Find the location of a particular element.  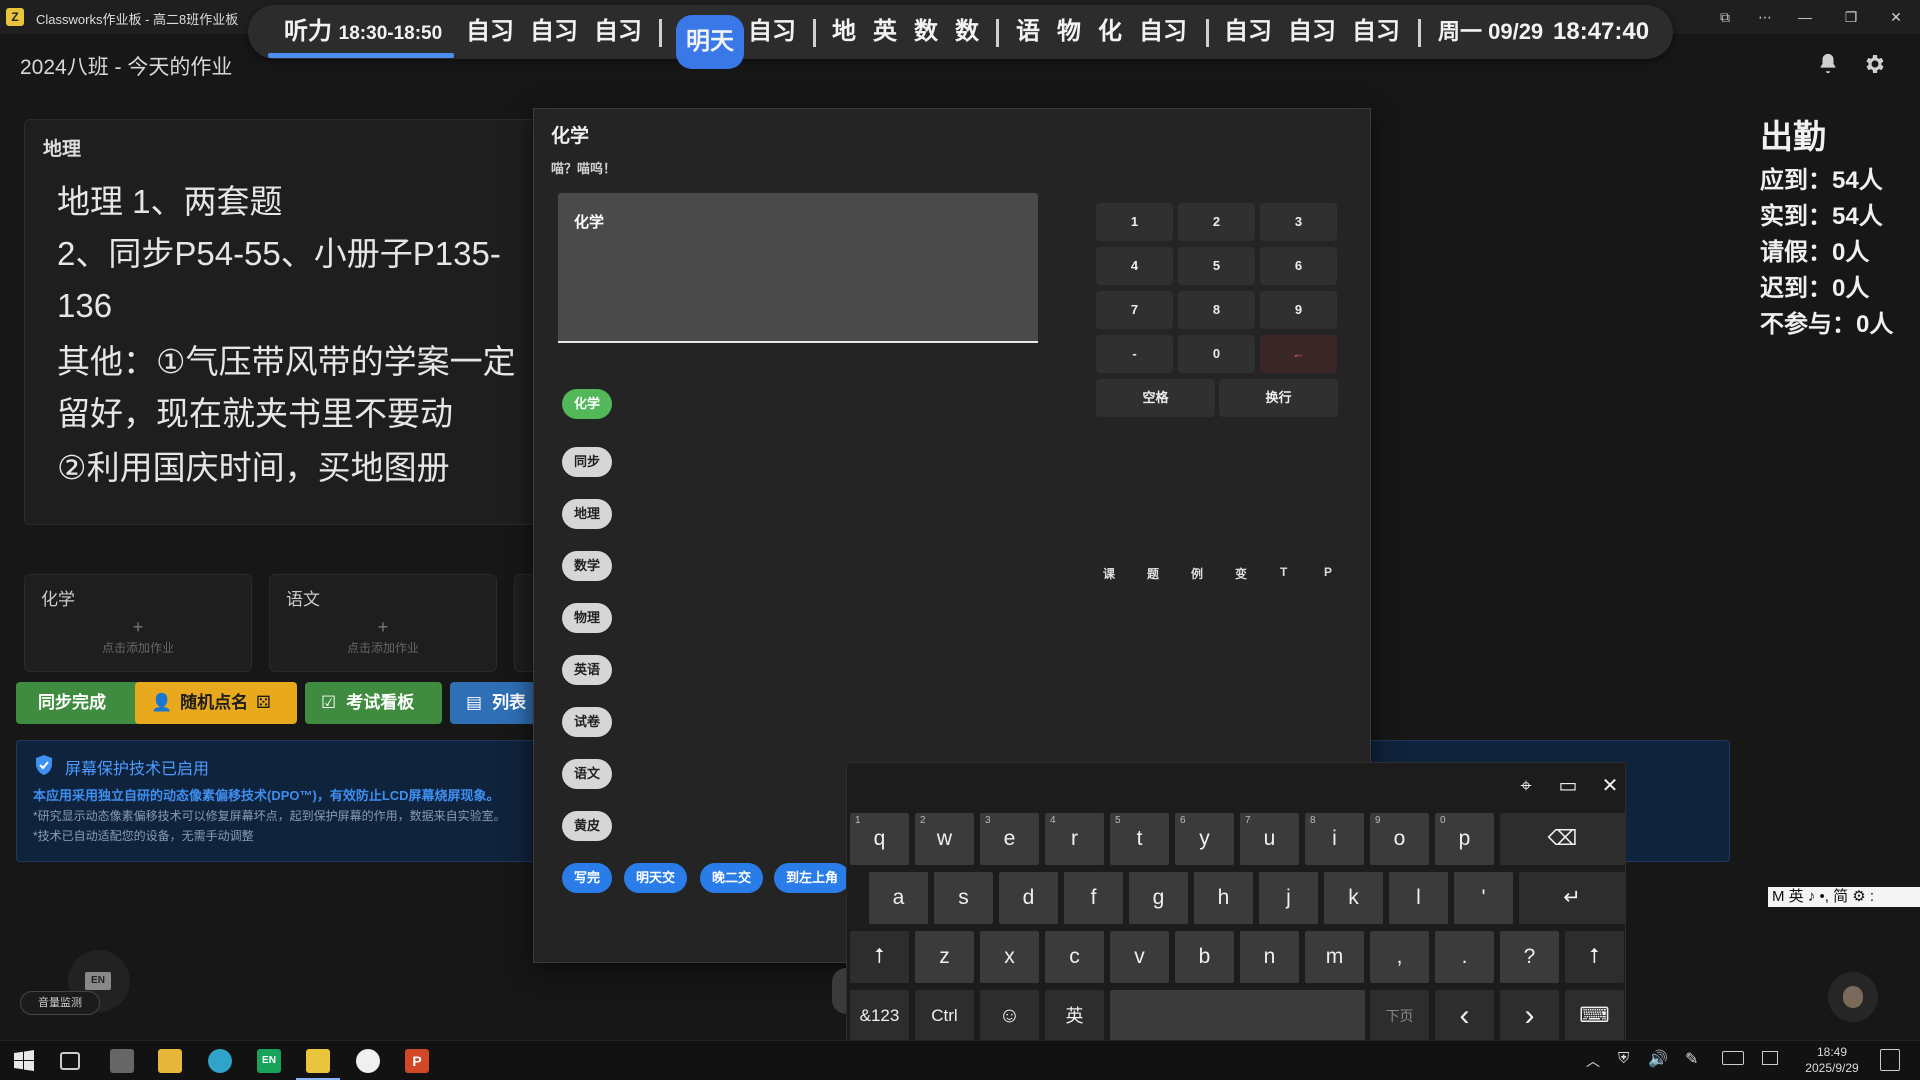

numpad-key: 5 is located at coordinates (1216, 266).